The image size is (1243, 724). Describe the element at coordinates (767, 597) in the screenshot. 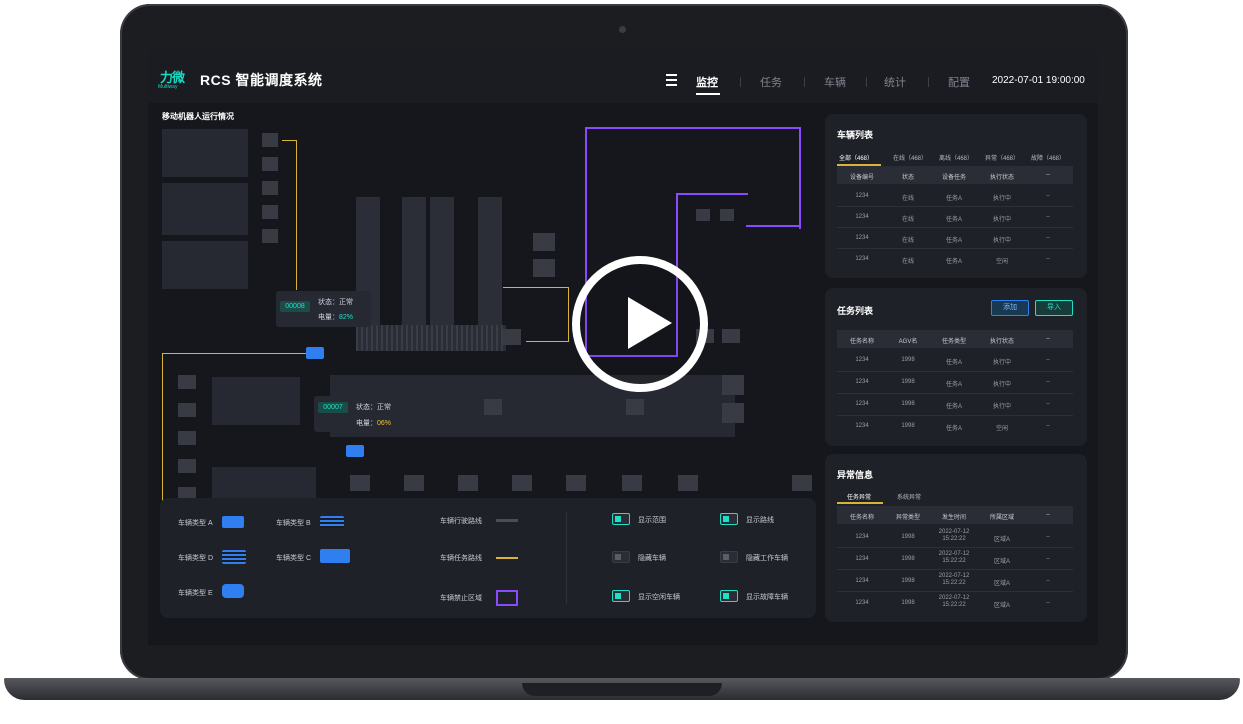

I see `toggle-label: 显示故障车辆` at that location.